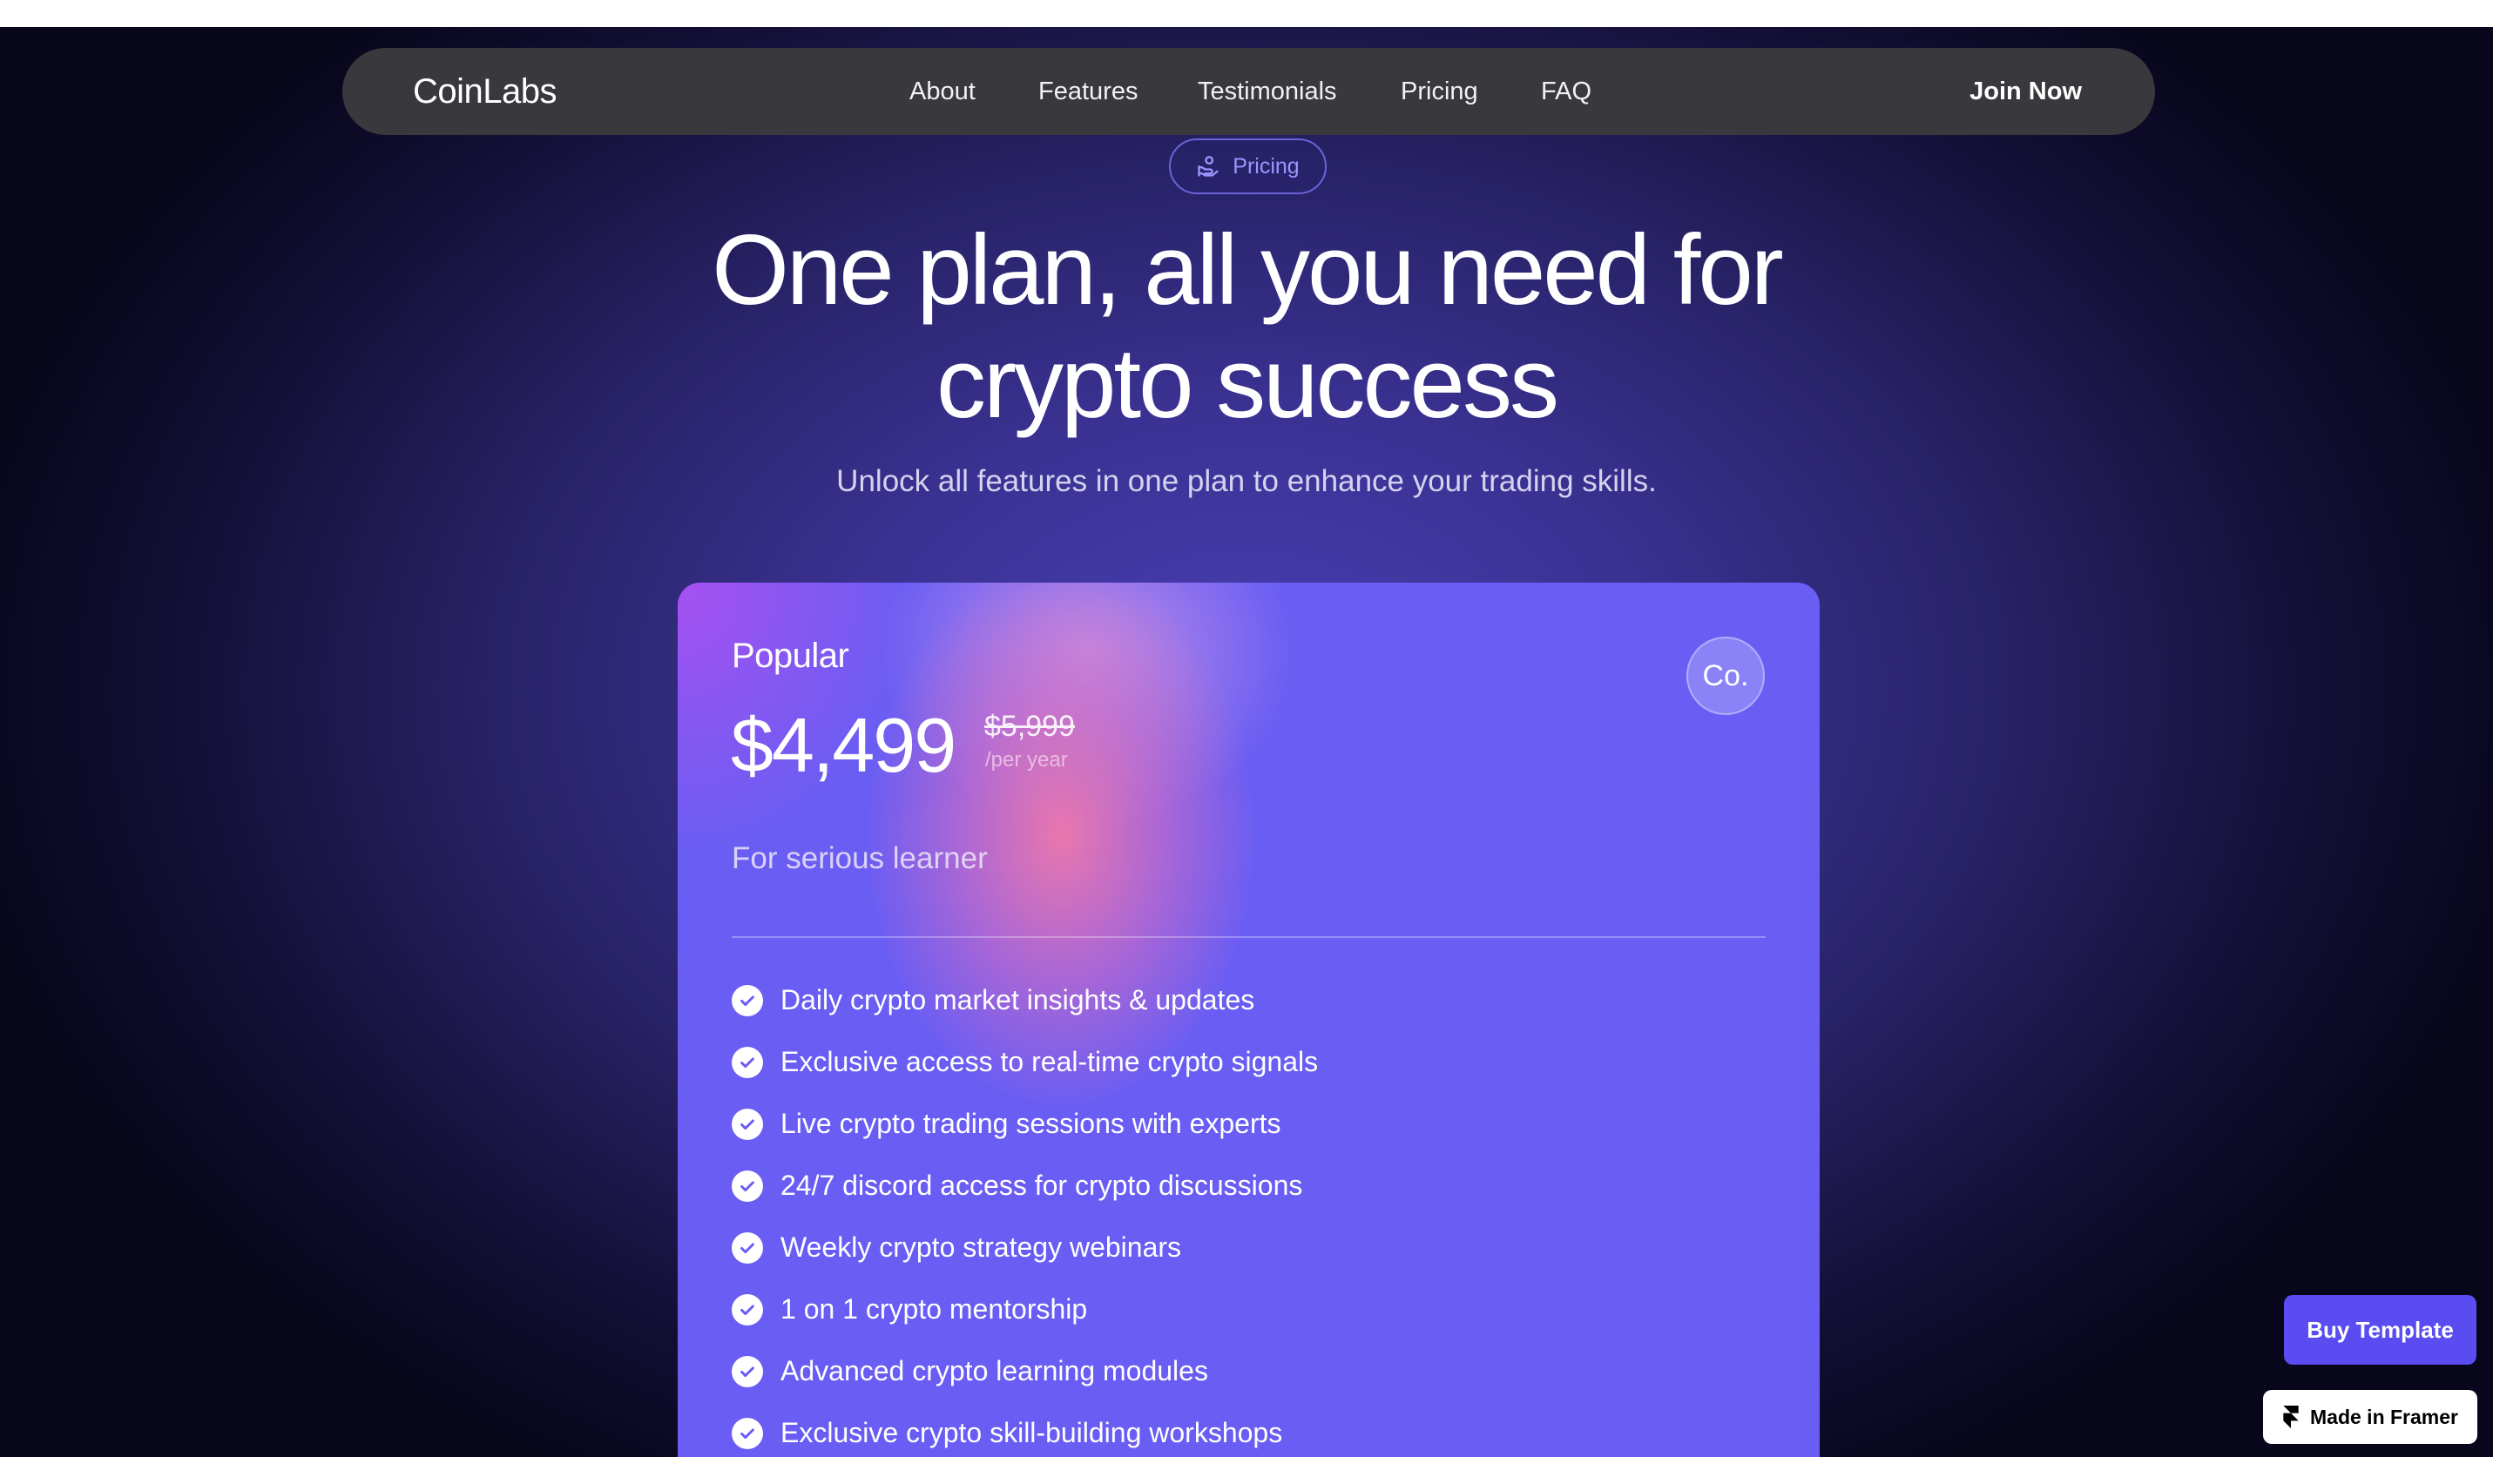  Describe the element at coordinates (943, 91) in the screenshot. I see `nav-link-about: About` at that location.